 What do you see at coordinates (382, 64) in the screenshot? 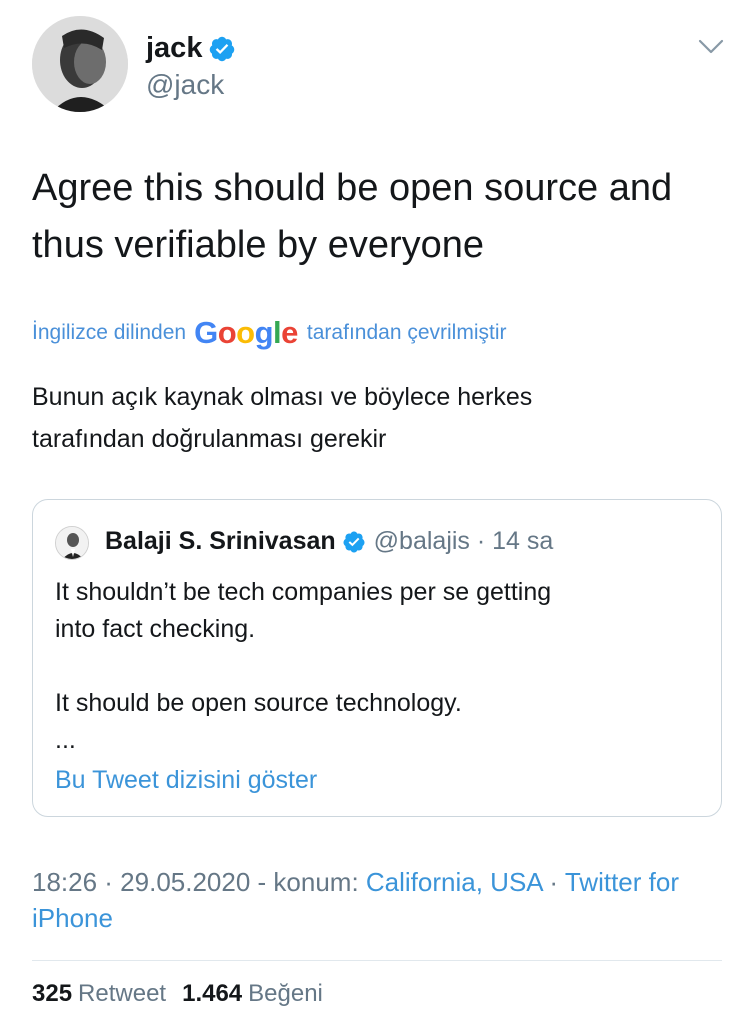
I see `tweet-header: jack @jack` at bounding box center [382, 64].